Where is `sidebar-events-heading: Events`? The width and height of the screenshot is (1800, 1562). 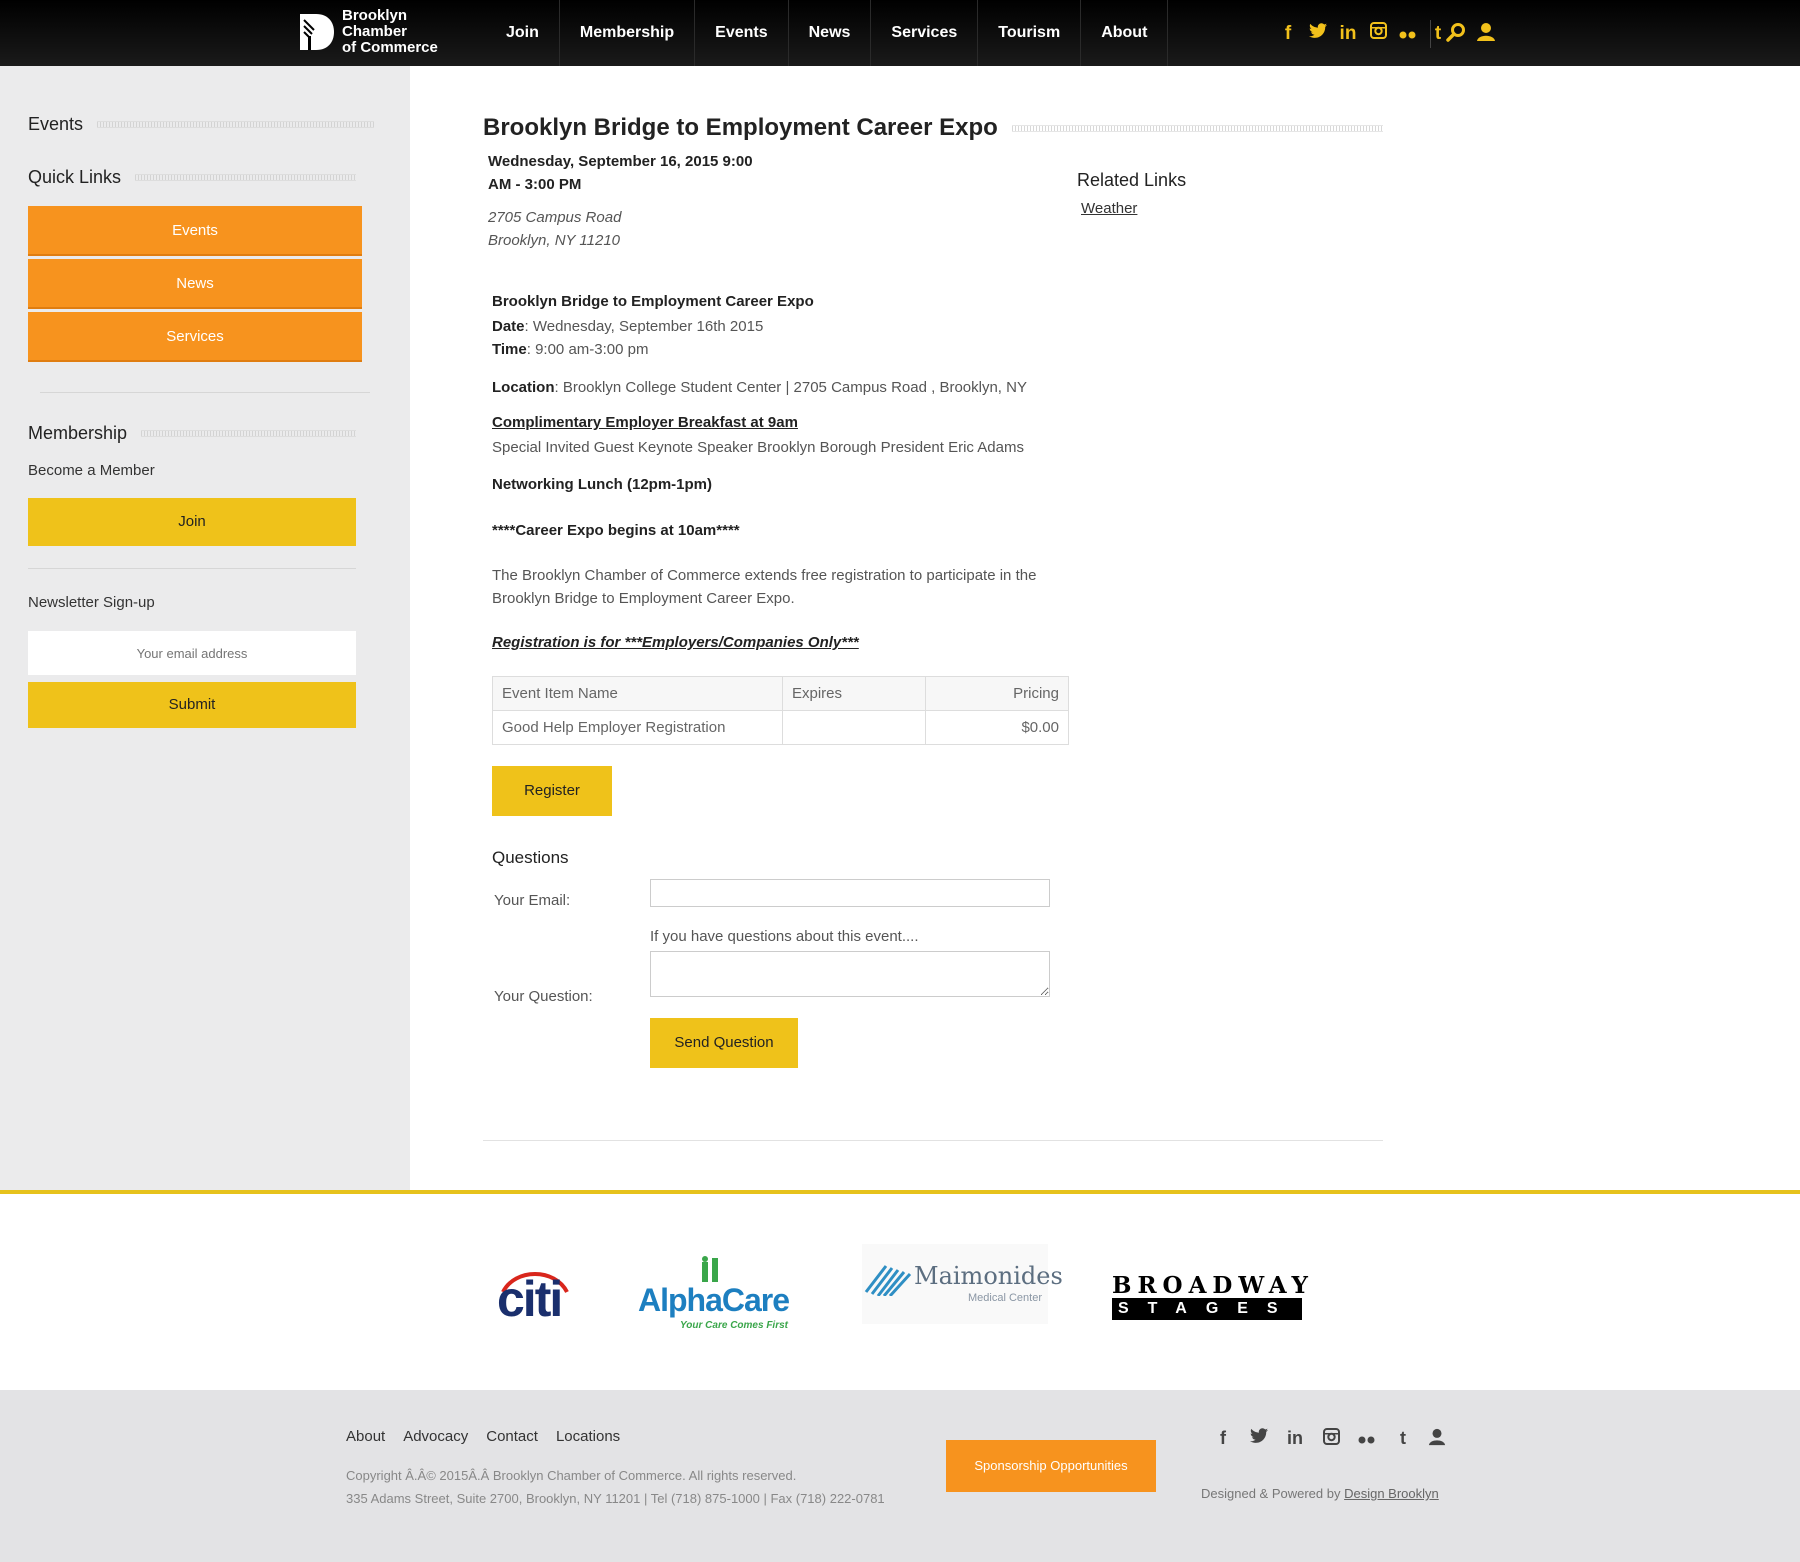 sidebar-events-heading: Events is located at coordinates (201, 124).